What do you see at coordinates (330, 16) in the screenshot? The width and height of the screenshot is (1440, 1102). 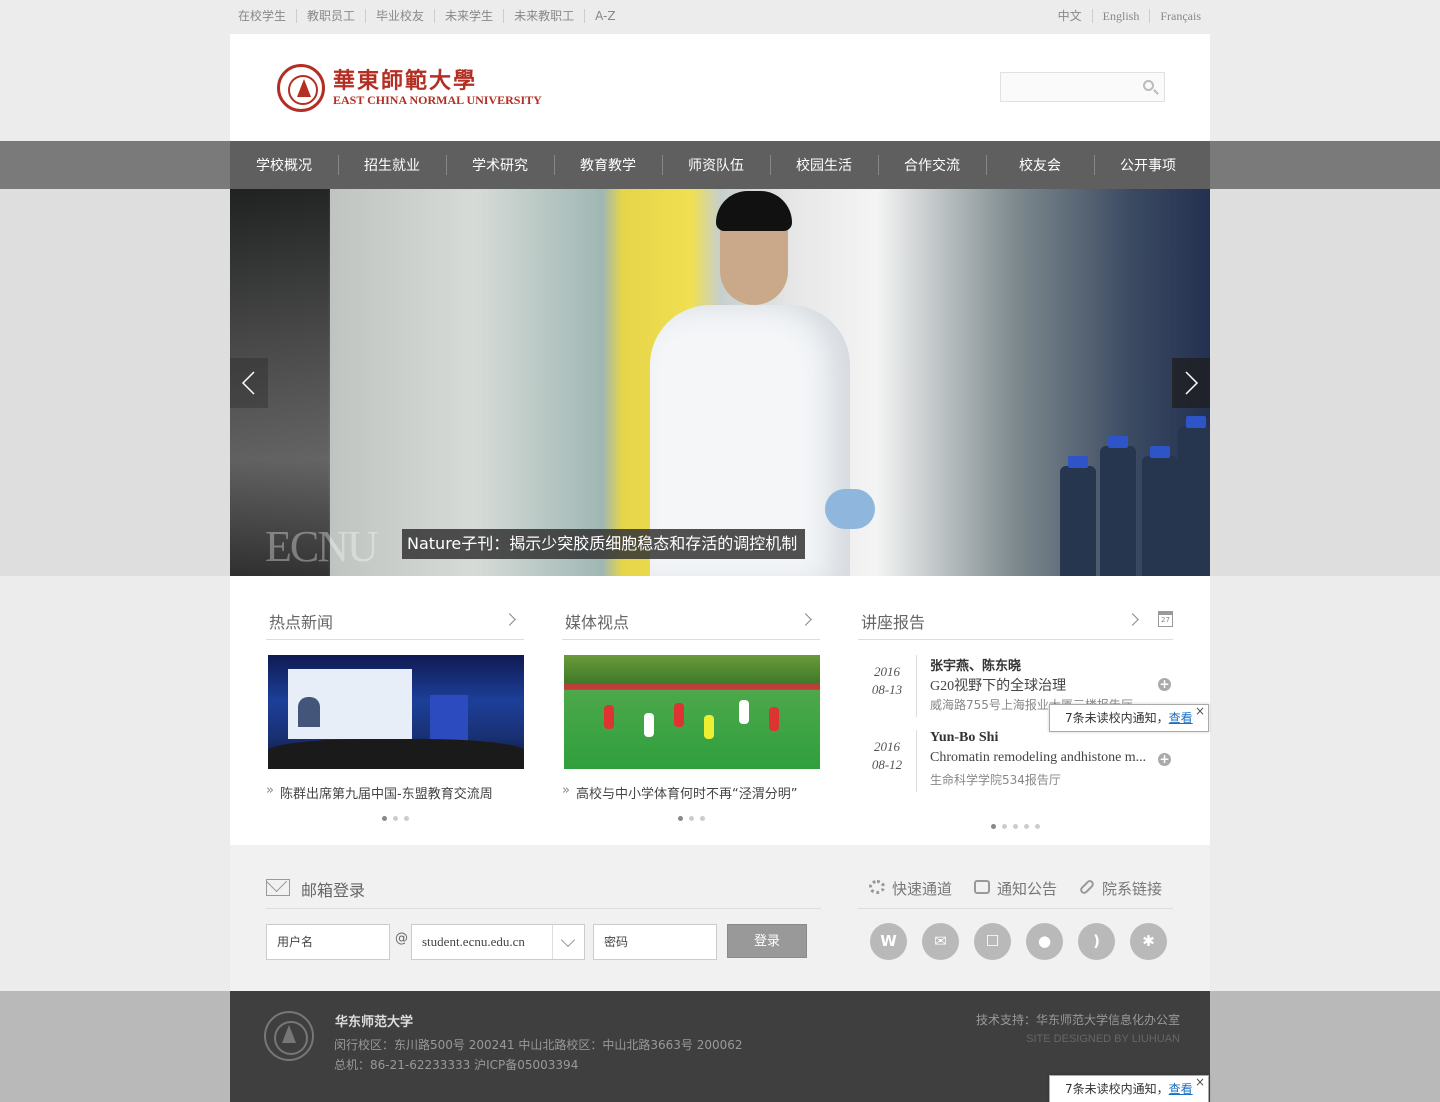 I see `link-staff: 教职员工` at bounding box center [330, 16].